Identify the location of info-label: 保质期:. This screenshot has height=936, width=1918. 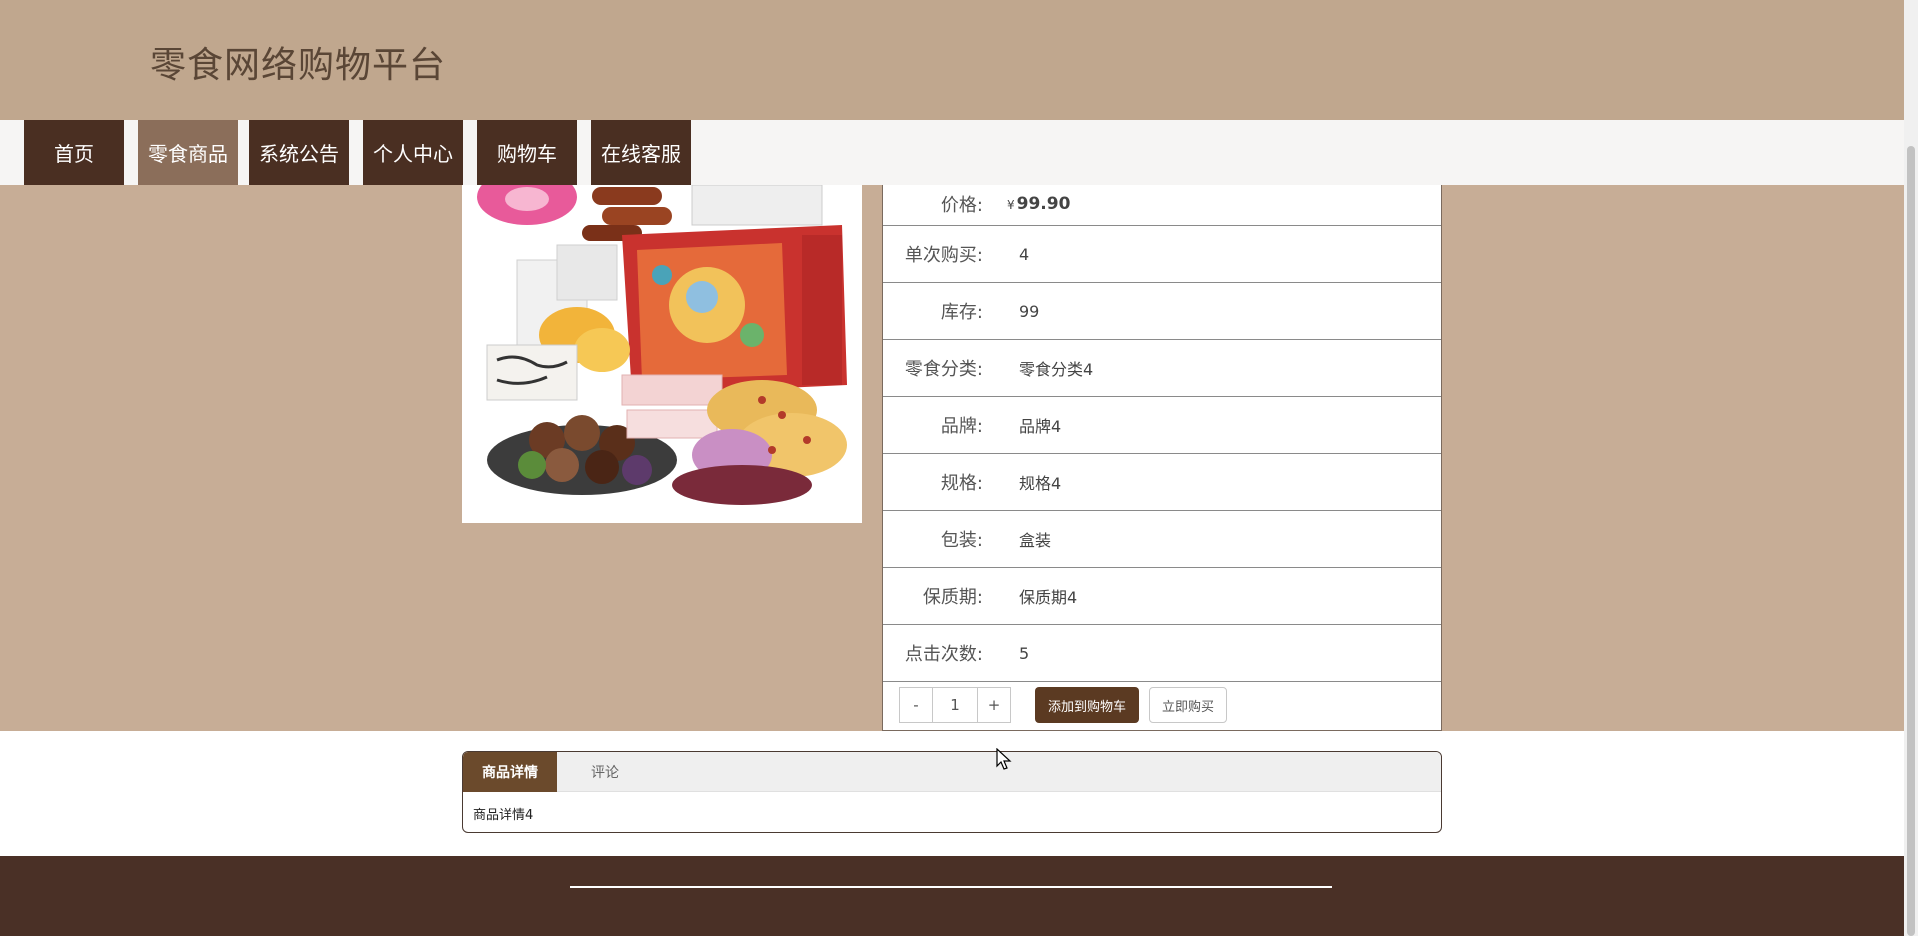
(952, 597).